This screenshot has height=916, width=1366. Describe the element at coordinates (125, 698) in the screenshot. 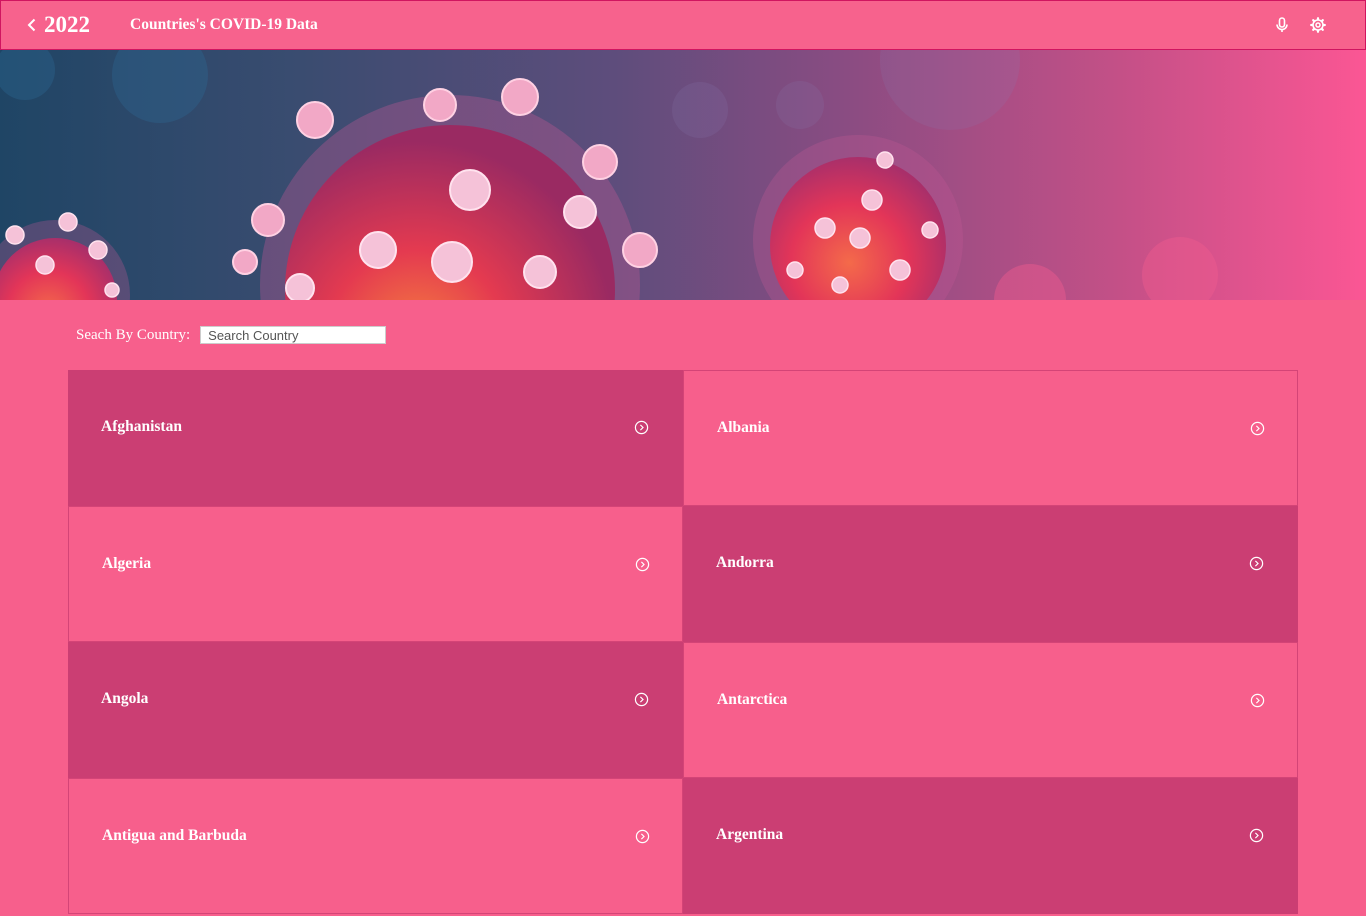

I see `country-name: Angola` at that location.